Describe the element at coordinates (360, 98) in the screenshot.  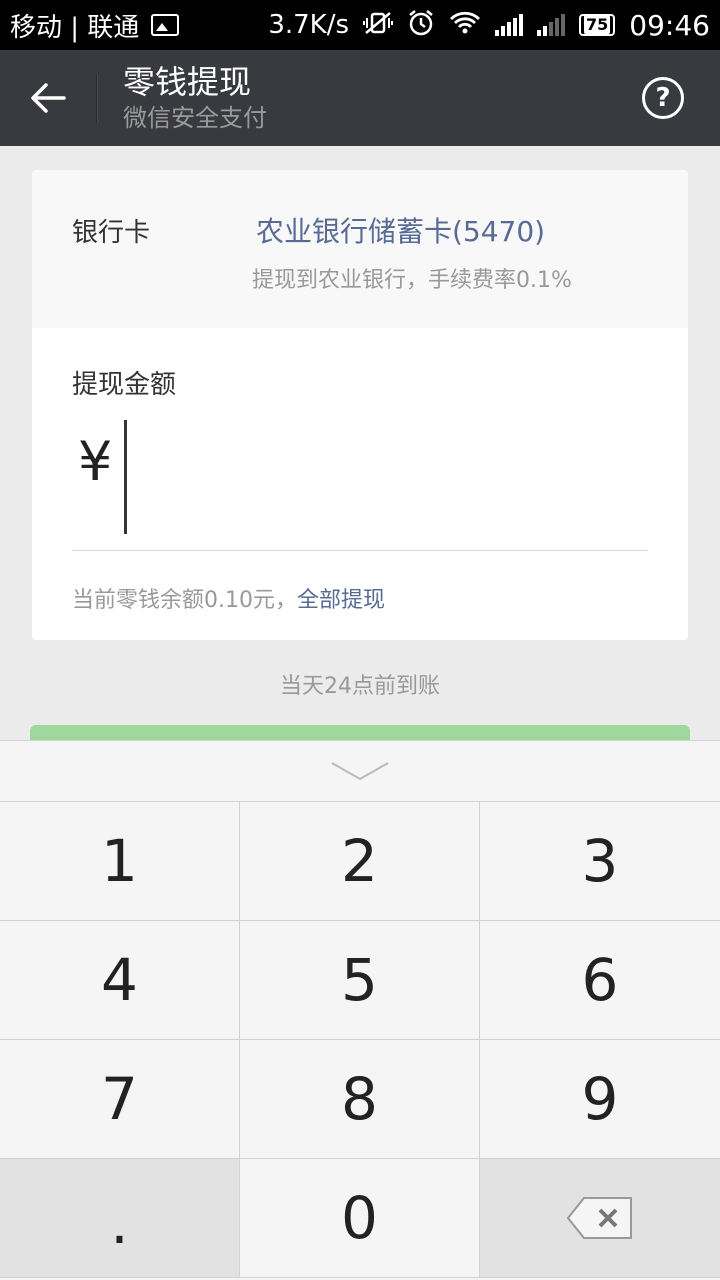
I see `action-bar: 零钱提现 微信安全支付 ?` at that location.